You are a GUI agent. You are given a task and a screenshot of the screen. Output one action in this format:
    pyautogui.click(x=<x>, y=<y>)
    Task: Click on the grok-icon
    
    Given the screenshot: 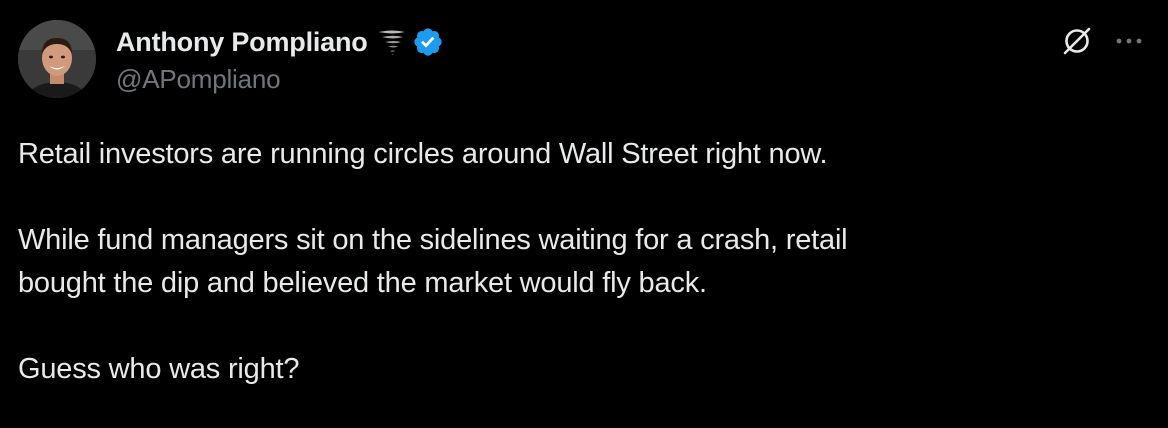 What is the action you would take?
    pyautogui.click(x=1077, y=41)
    